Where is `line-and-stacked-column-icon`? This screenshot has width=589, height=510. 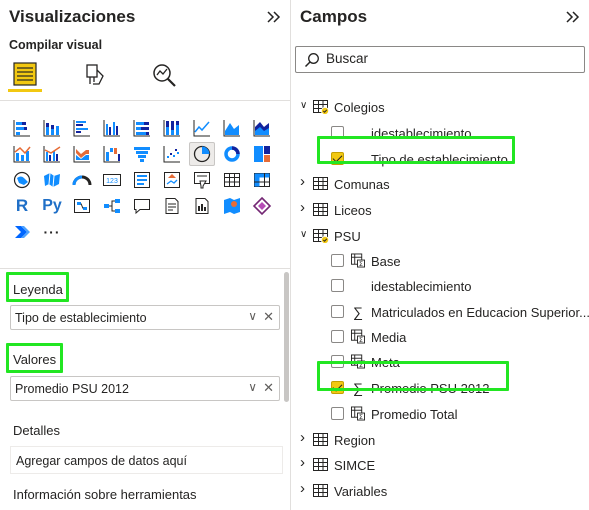
line-and-stacked-column-icon is located at coordinates (22, 154).